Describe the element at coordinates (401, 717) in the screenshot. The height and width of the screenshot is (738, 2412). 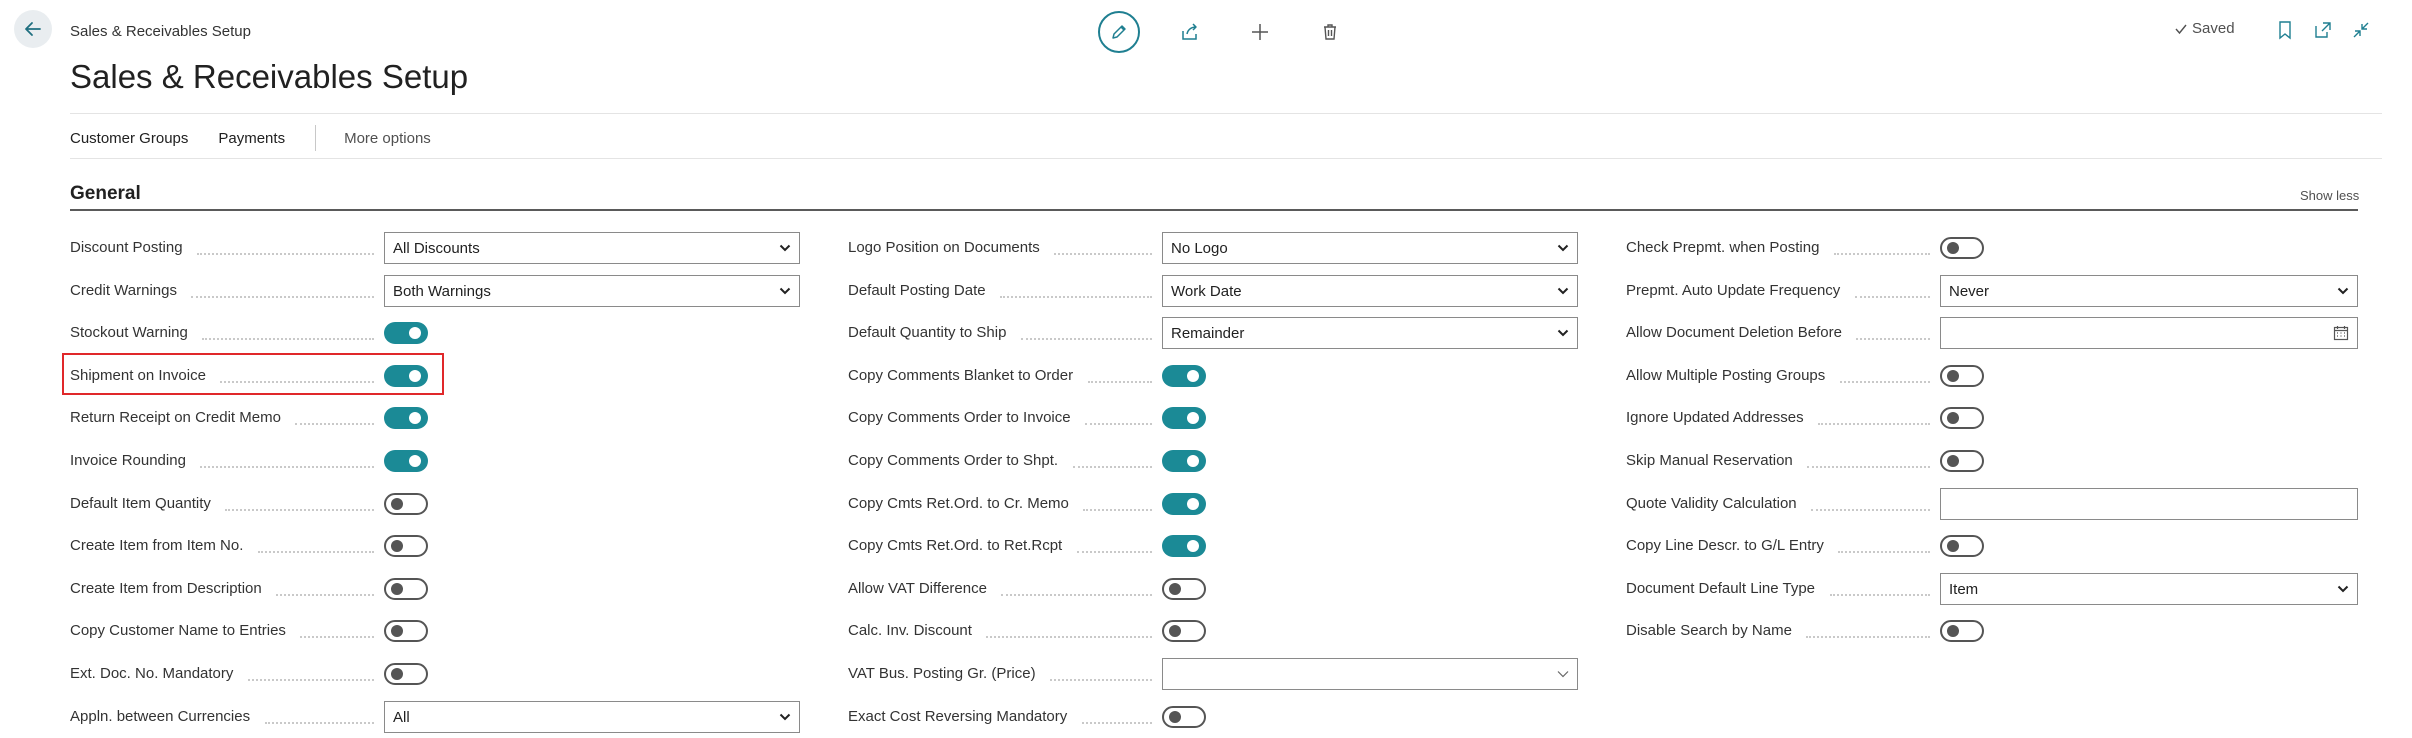
I see `field-value: All` at that location.